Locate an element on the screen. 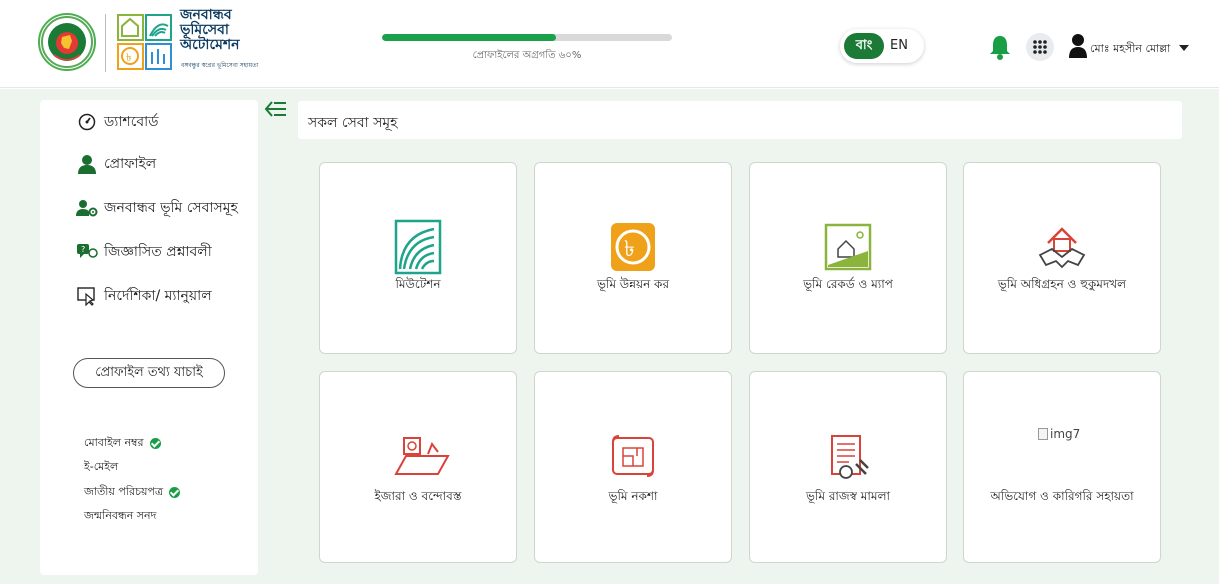  logo-divider is located at coordinates (105, 43).